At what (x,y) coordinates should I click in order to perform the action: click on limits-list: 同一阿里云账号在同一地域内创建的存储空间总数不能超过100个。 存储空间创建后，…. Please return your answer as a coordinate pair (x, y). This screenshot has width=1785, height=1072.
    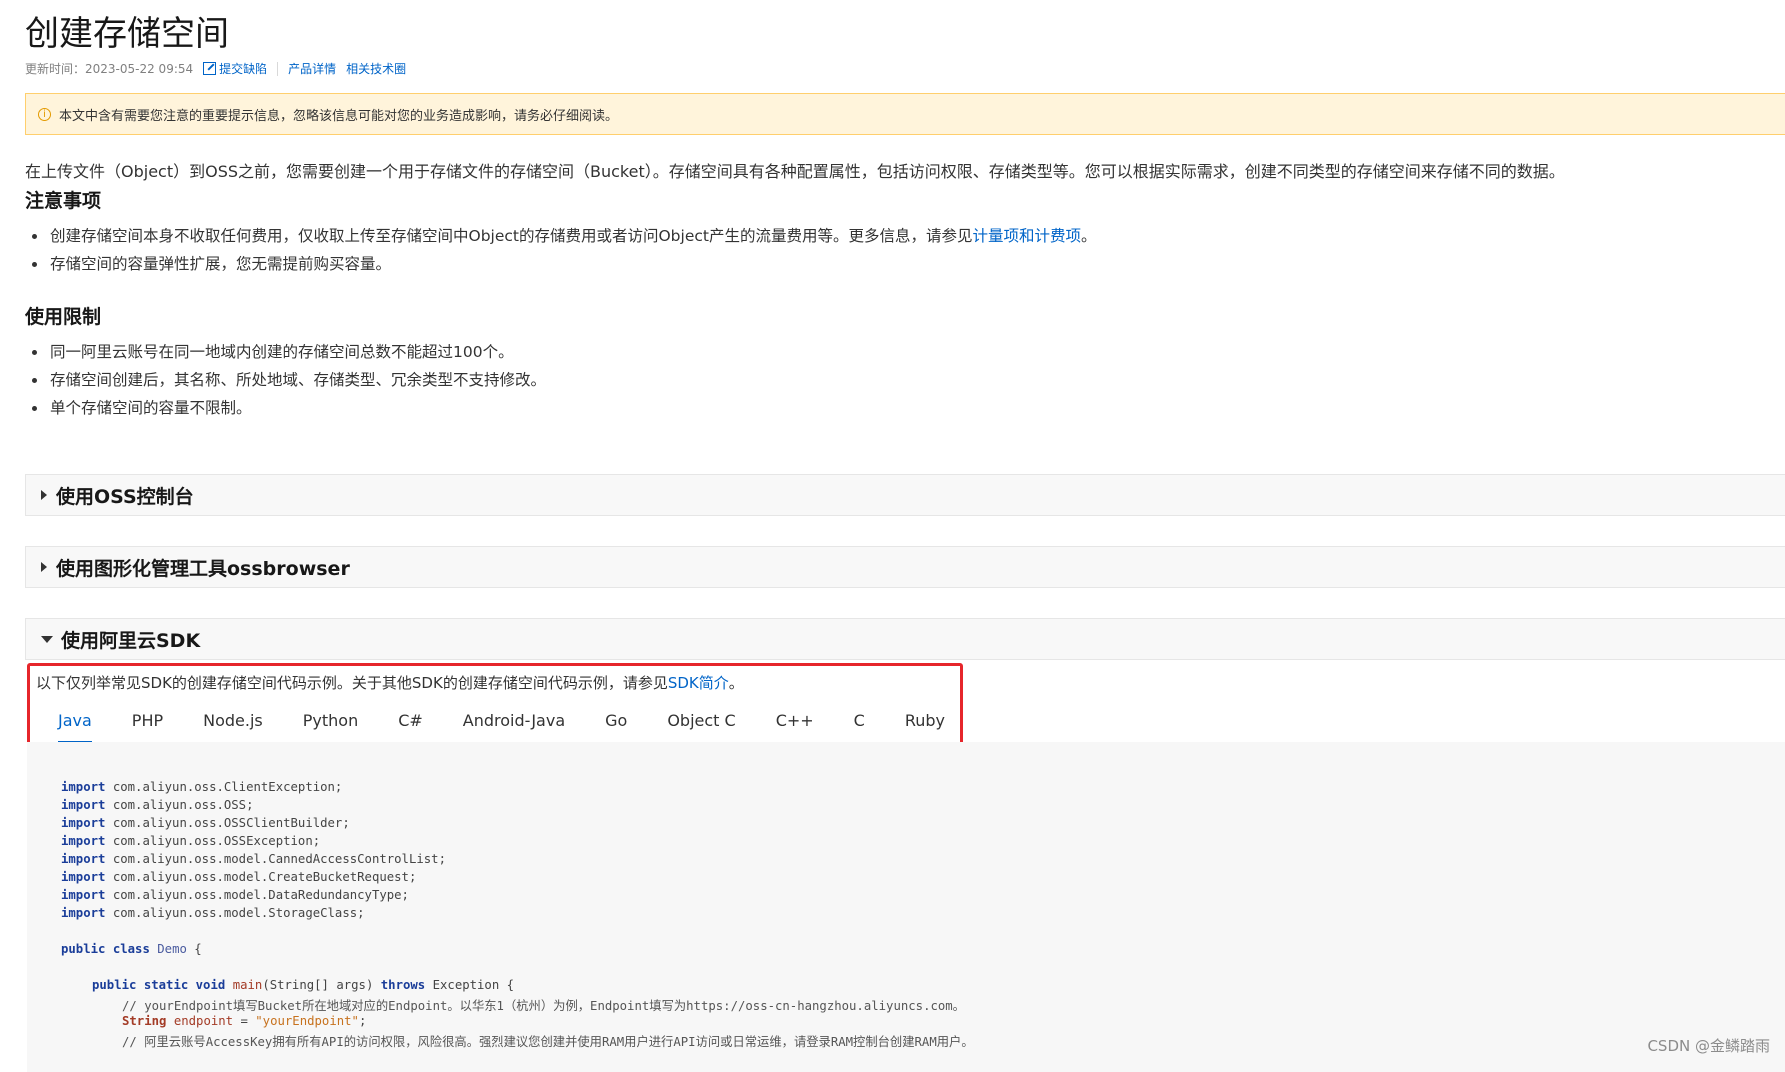
    Looking at the image, I should click on (285, 380).